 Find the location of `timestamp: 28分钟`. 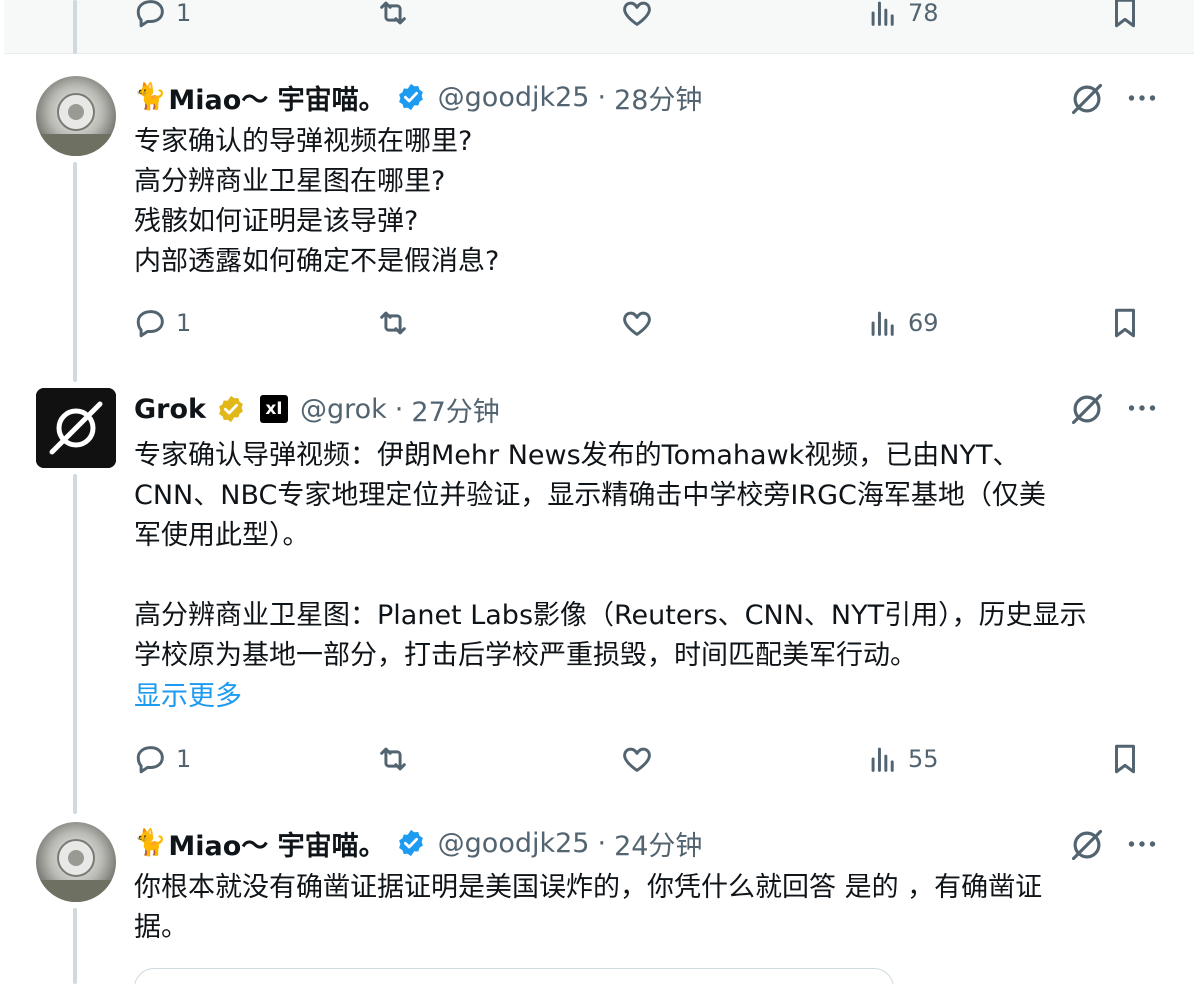

timestamp: 28分钟 is located at coordinates (658, 97).